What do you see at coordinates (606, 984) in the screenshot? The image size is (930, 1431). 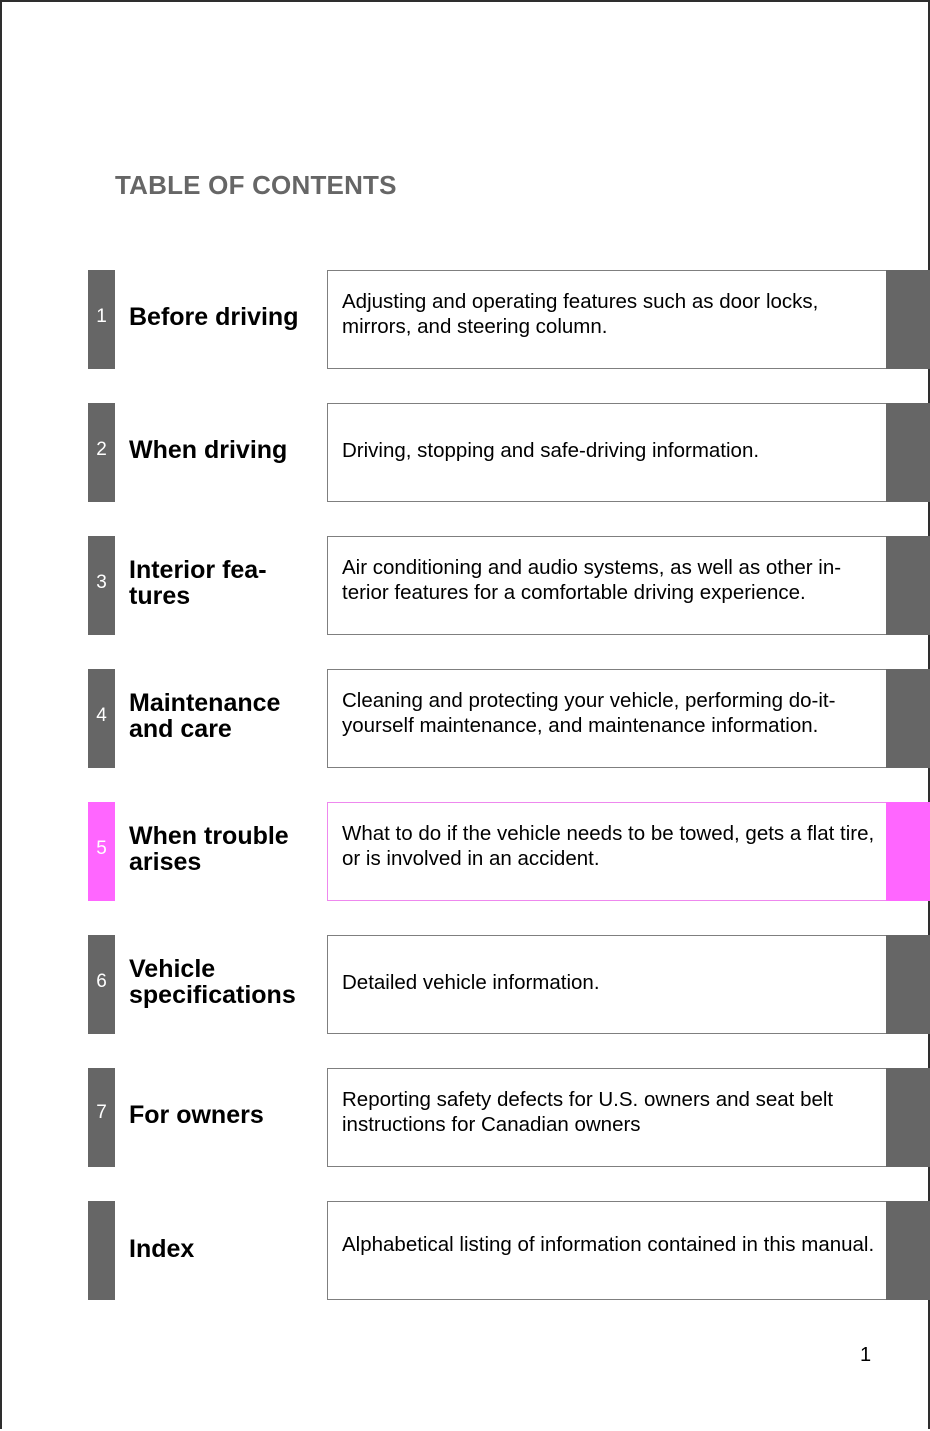 I see `section-description-box: Detailed vehicle information.` at bounding box center [606, 984].